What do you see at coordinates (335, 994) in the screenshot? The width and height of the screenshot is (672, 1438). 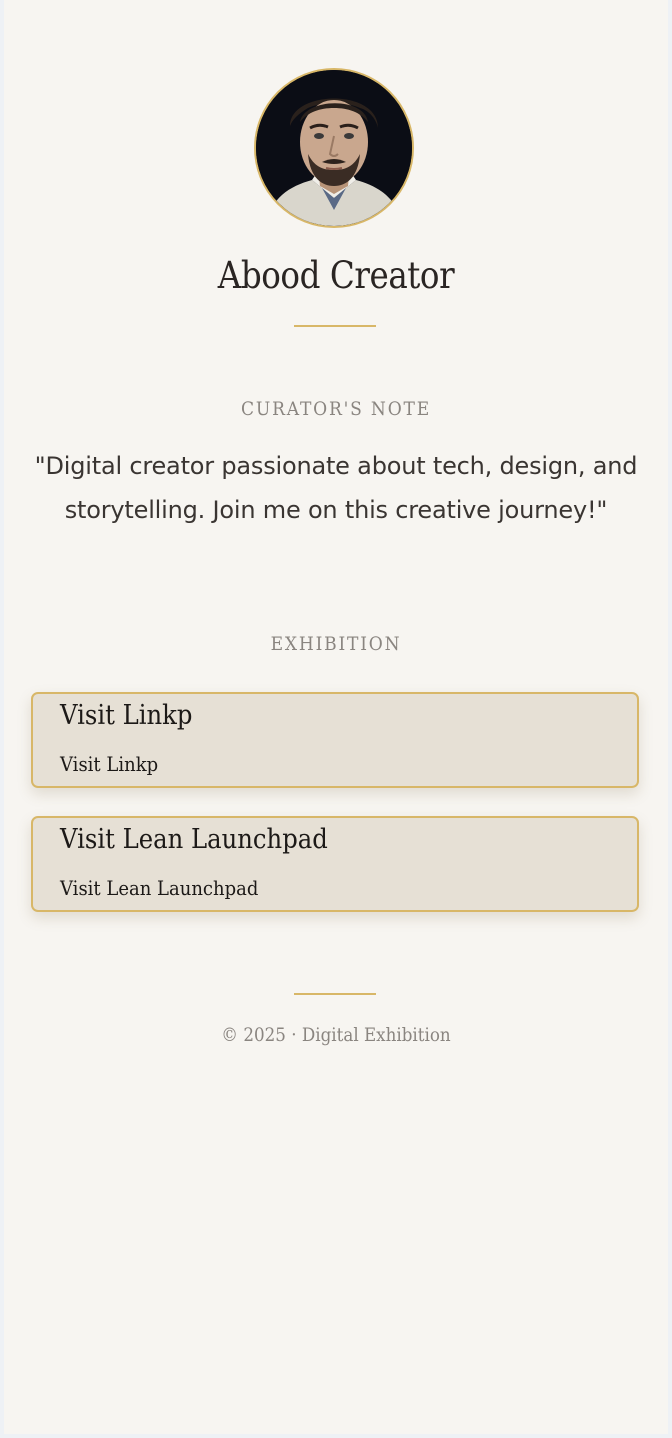 I see `footer-divider` at bounding box center [335, 994].